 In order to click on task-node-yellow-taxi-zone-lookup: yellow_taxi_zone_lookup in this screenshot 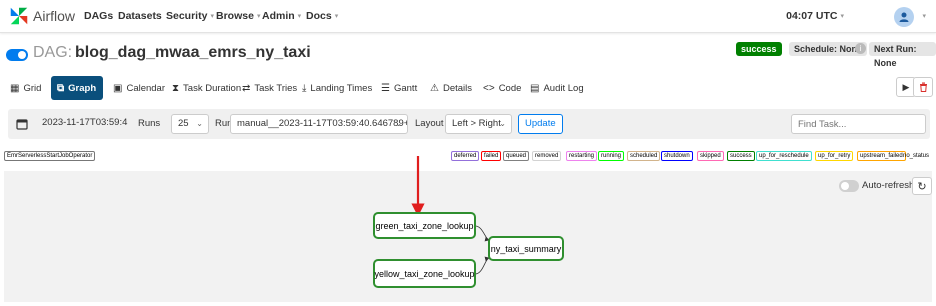, I will do `click(424, 273)`.